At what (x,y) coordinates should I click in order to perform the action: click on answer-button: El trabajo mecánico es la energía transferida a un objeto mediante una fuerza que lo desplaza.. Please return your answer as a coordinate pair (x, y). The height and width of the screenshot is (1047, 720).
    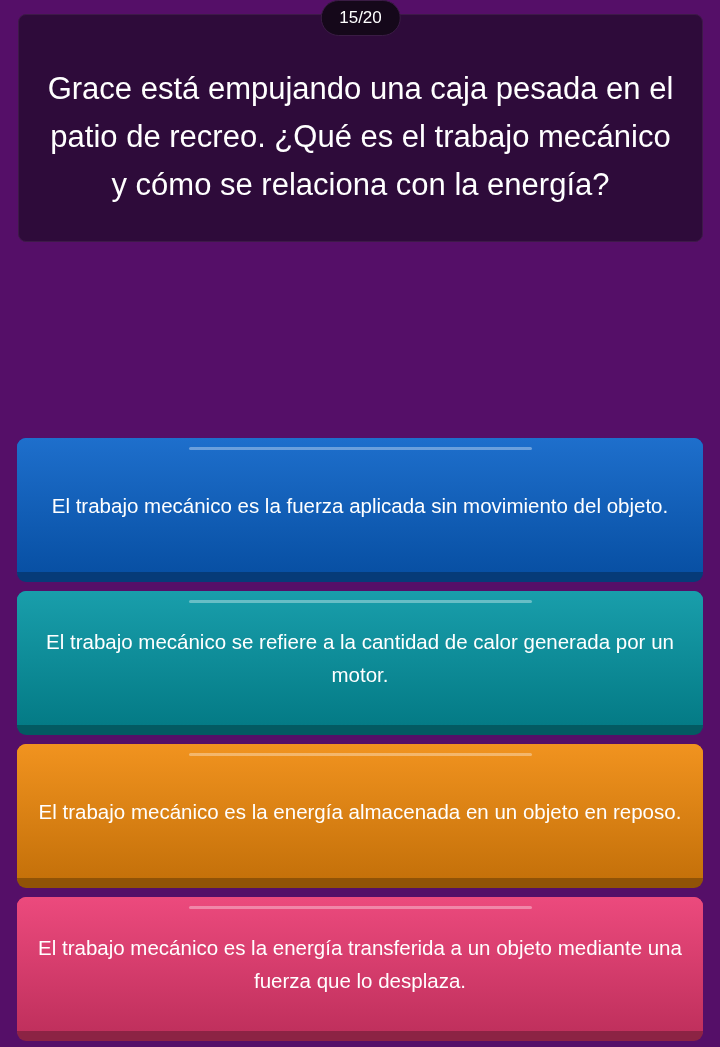
    Looking at the image, I should click on (360, 969).